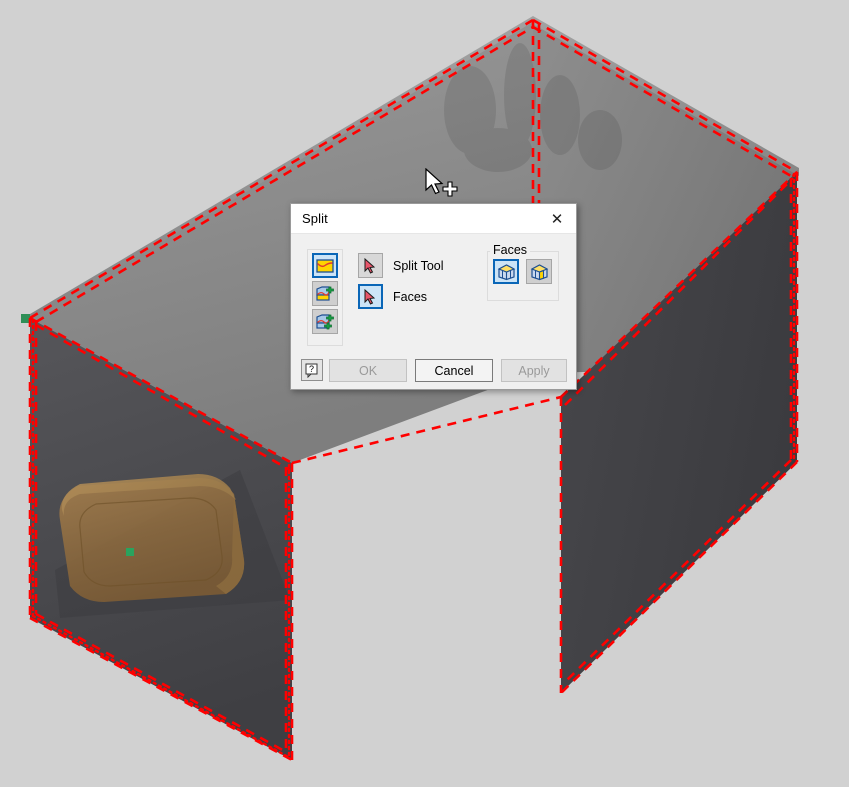 The width and height of the screenshot is (849, 787). Describe the element at coordinates (315, 218) in the screenshot. I see `dialog-title: Split` at that location.